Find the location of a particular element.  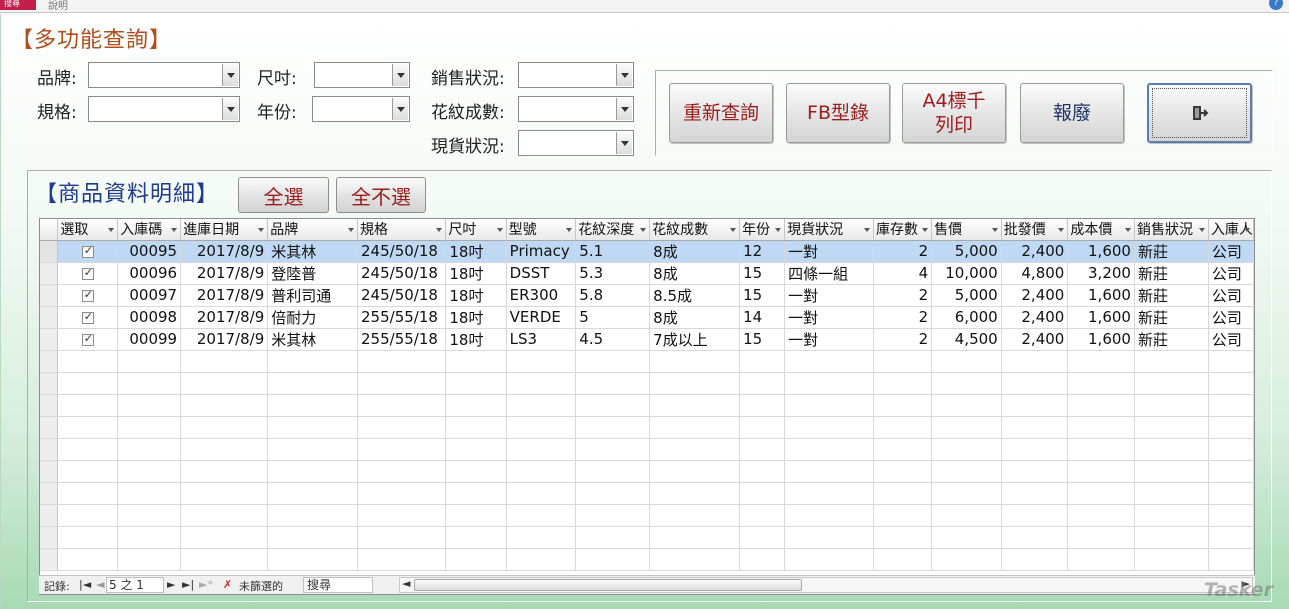

cell-stock: 一對 is located at coordinates (829, 251).